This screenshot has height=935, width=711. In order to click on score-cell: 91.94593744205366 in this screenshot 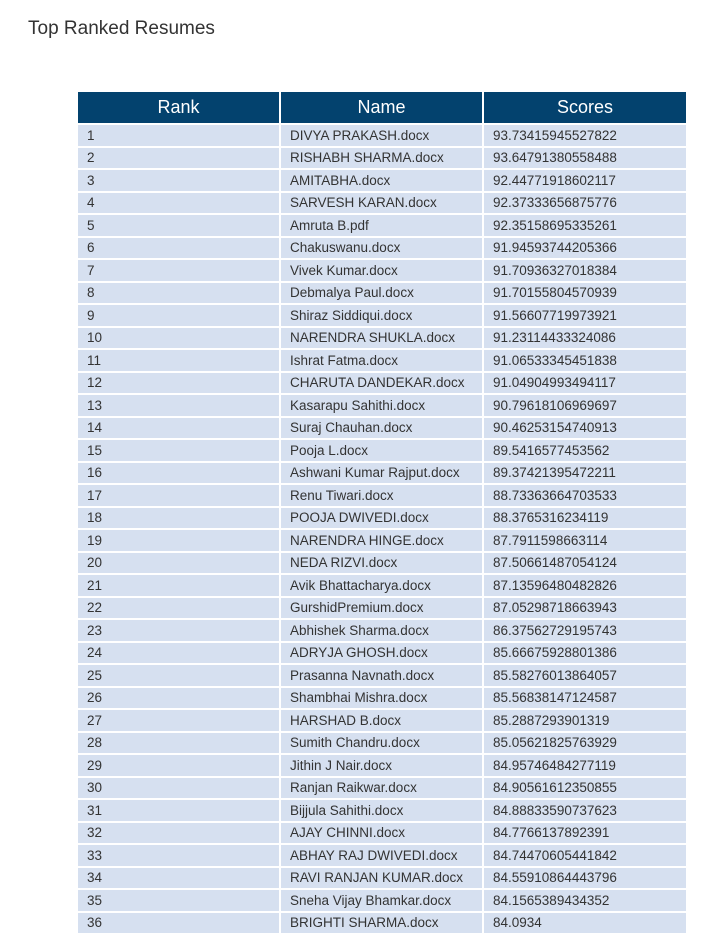, I will do `click(584, 247)`.